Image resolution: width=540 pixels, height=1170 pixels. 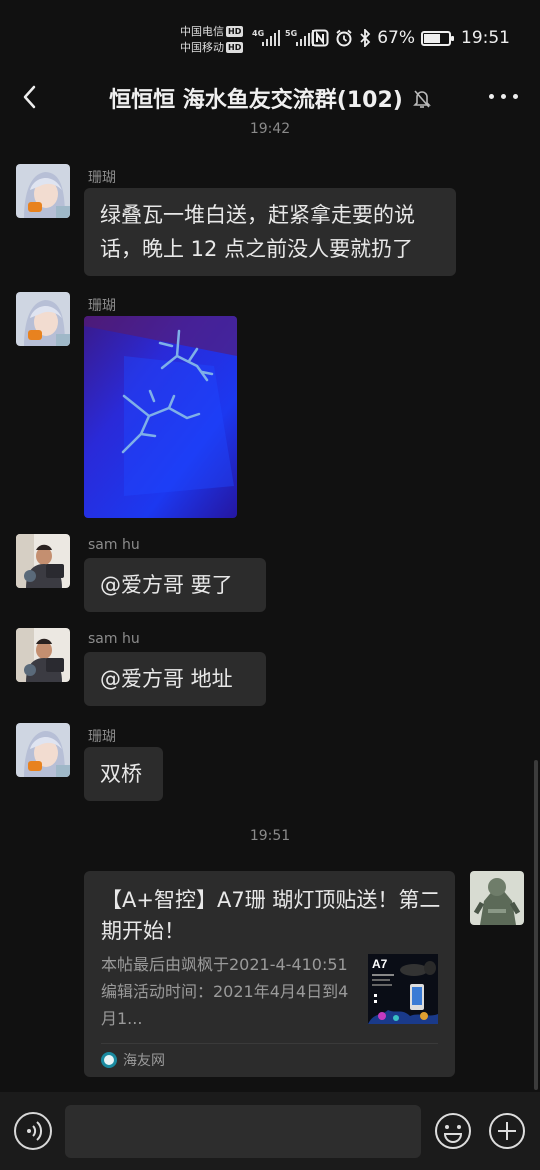 I want to click on link-card-thumbnail: A7, so click(x=403, y=989).